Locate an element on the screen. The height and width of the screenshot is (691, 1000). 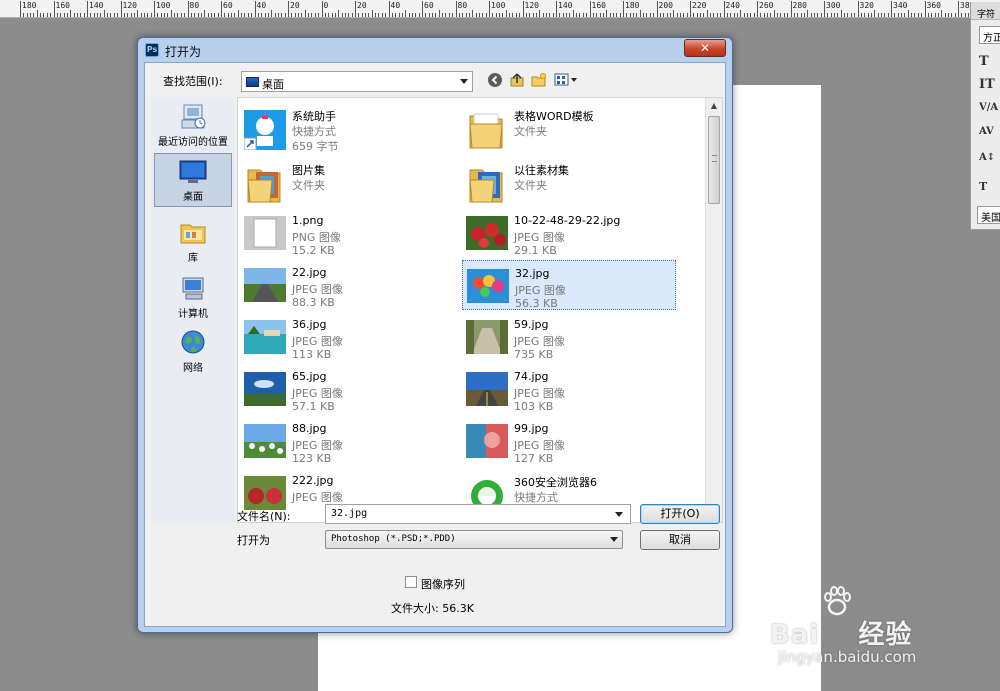
highway-thumbnail is located at coordinates (487, 389).